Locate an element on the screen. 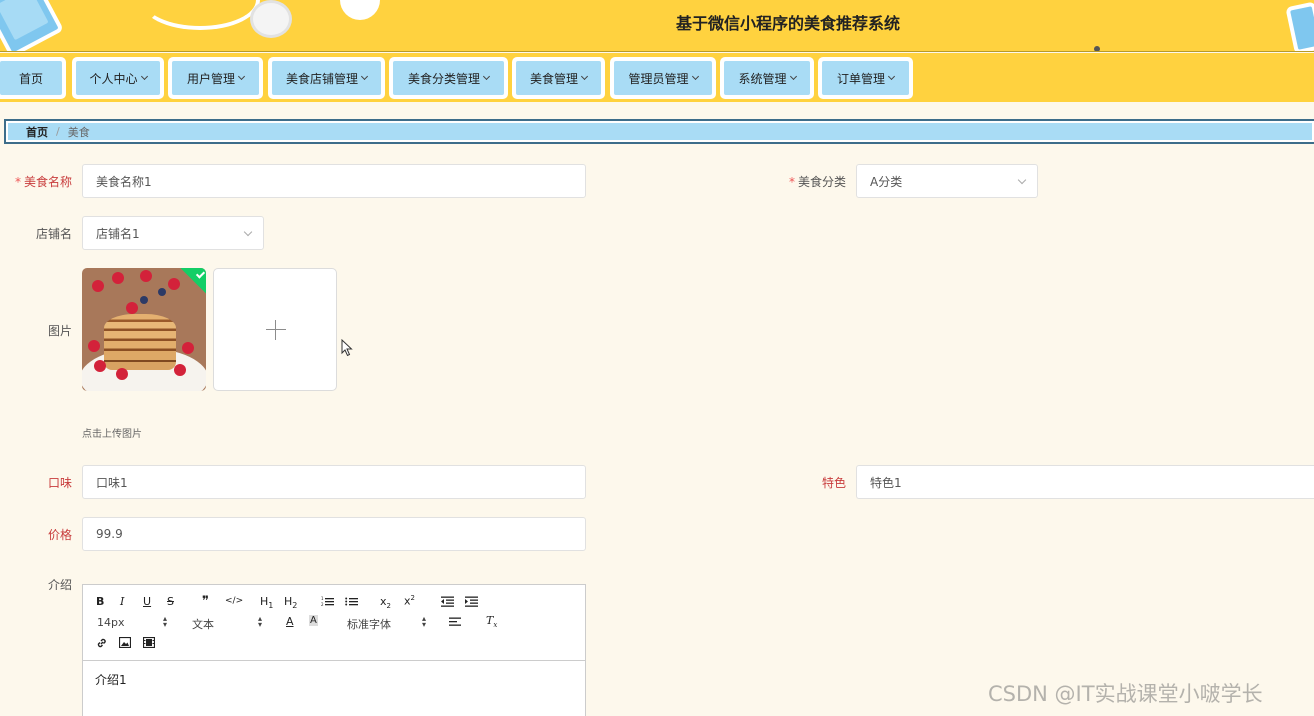 Image resolution: width=1314 pixels, height=716 pixels. header2-button: H2 is located at coordinates (290, 602).